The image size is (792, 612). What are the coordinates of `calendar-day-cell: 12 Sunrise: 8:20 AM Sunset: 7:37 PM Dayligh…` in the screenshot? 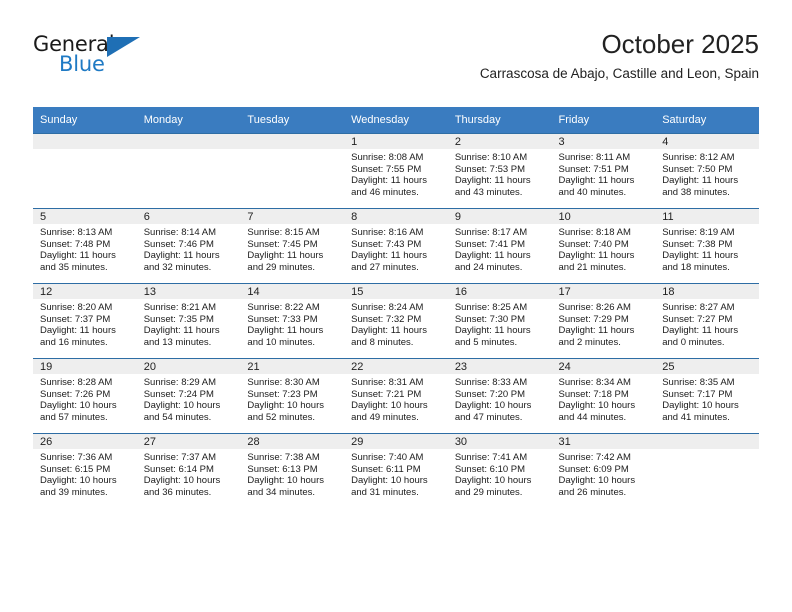 It's located at (85, 321).